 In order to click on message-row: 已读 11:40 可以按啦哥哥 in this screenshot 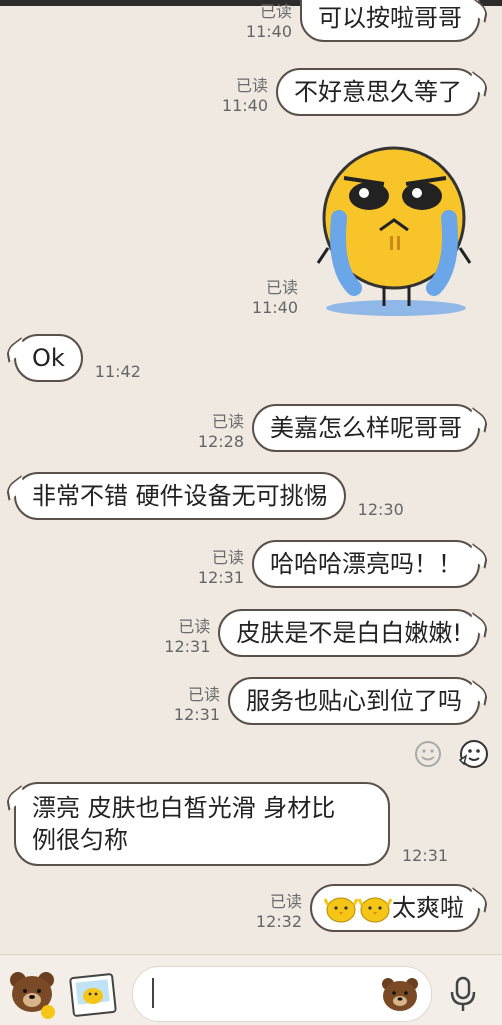, I will do `click(363, 21)`.